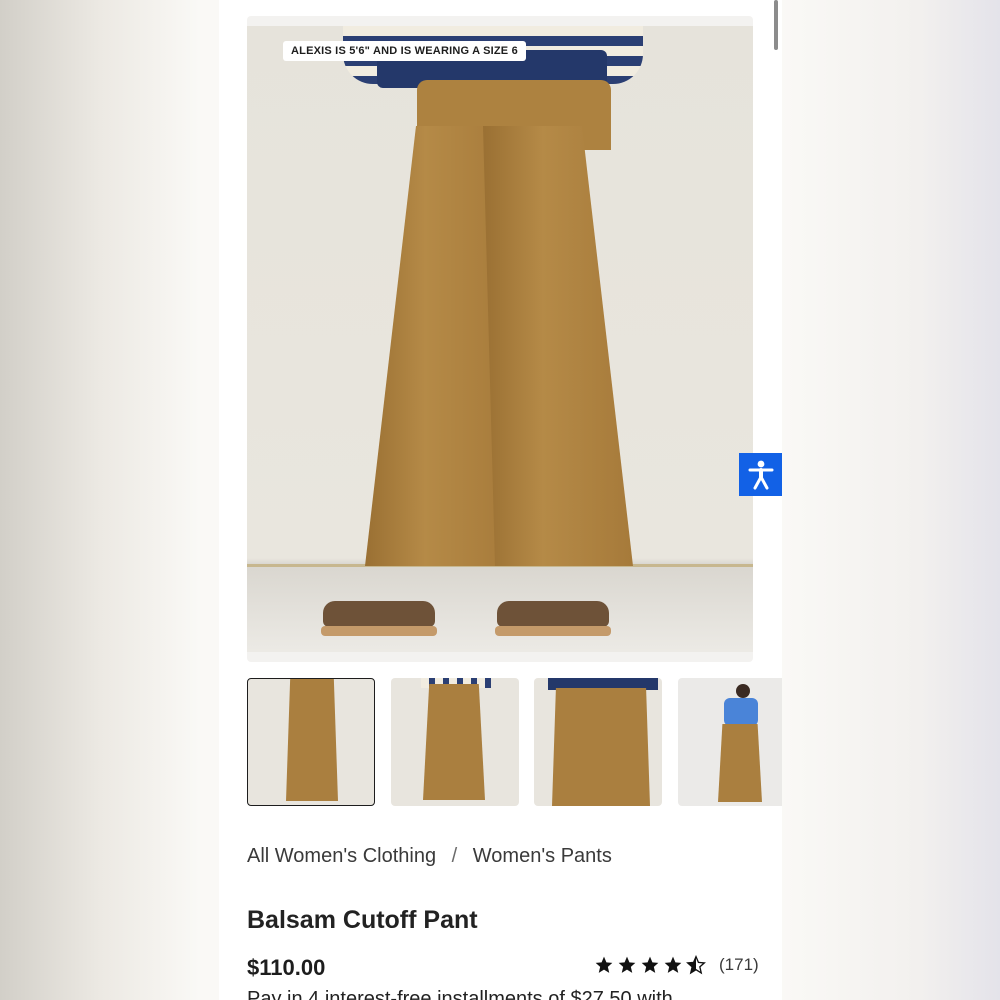 The width and height of the screenshot is (1000, 1000). I want to click on thumbnail-close-front, so click(598, 742).